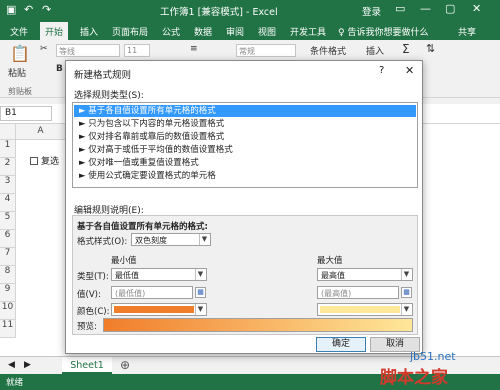 Image resolution: width=500 pixels, height=390 pixels. I want to click on row-header: 11, so click(8, 329).